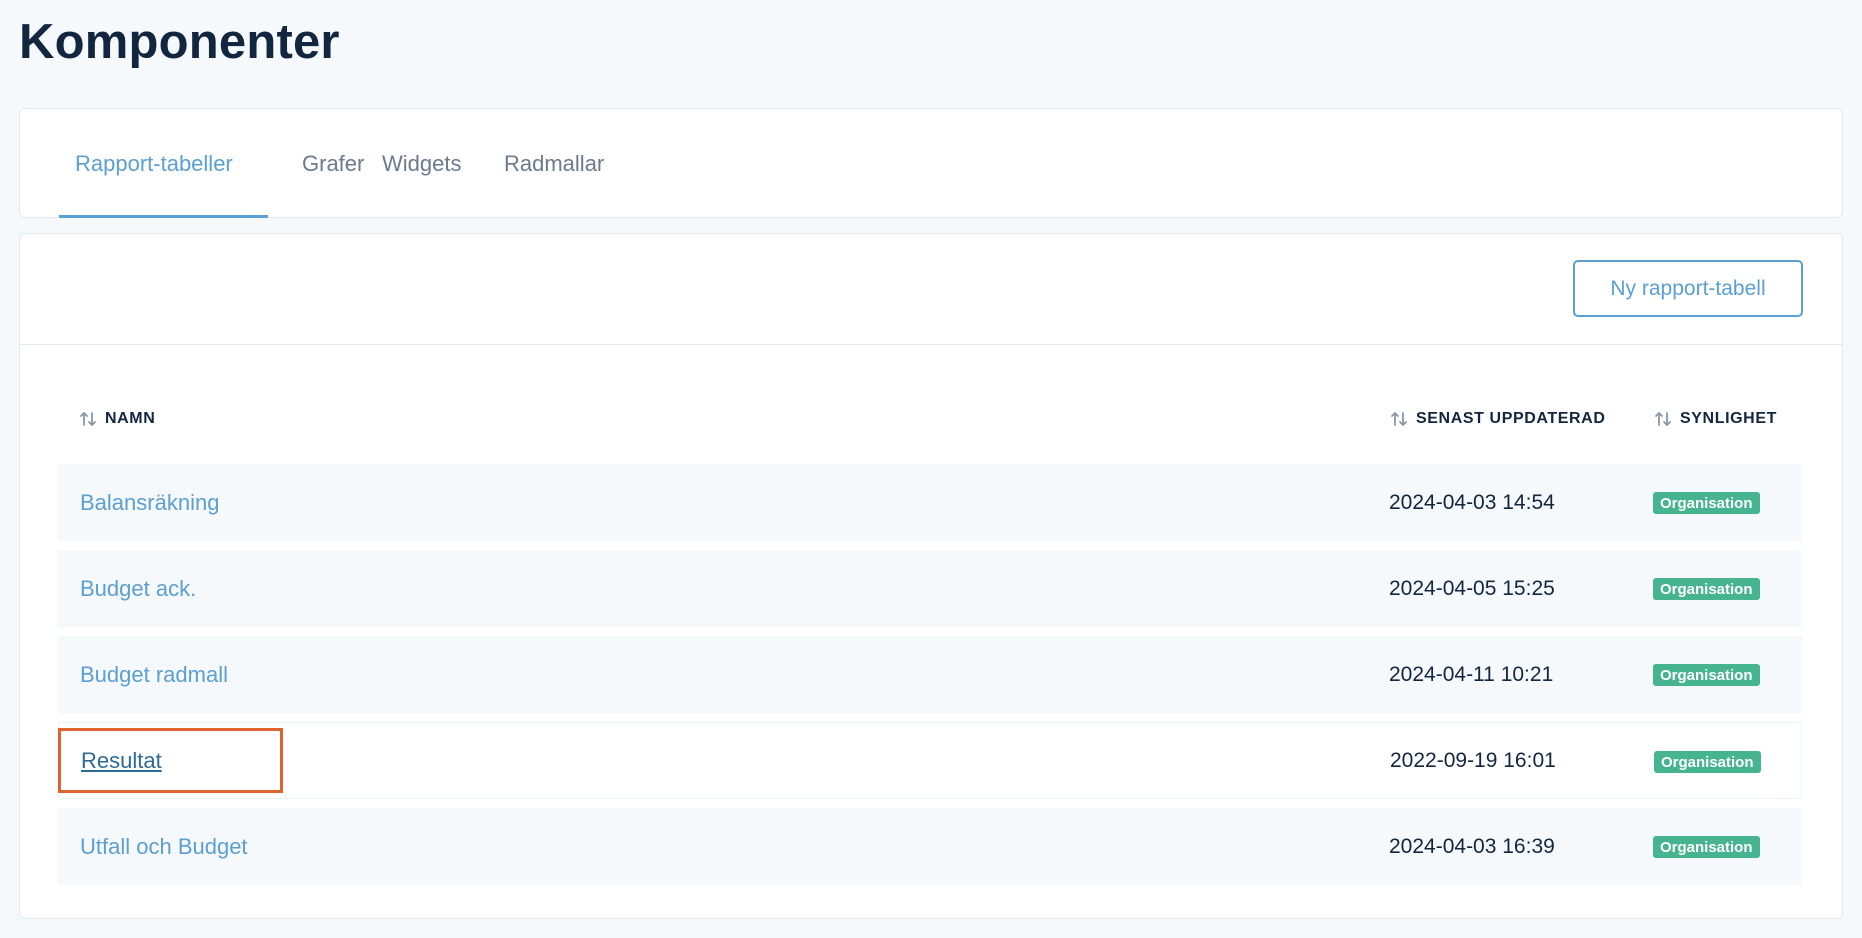  Describe the element at coordinates (130, 418) in the screenshot. I see `column-header-name-label: NAMN` at that location.